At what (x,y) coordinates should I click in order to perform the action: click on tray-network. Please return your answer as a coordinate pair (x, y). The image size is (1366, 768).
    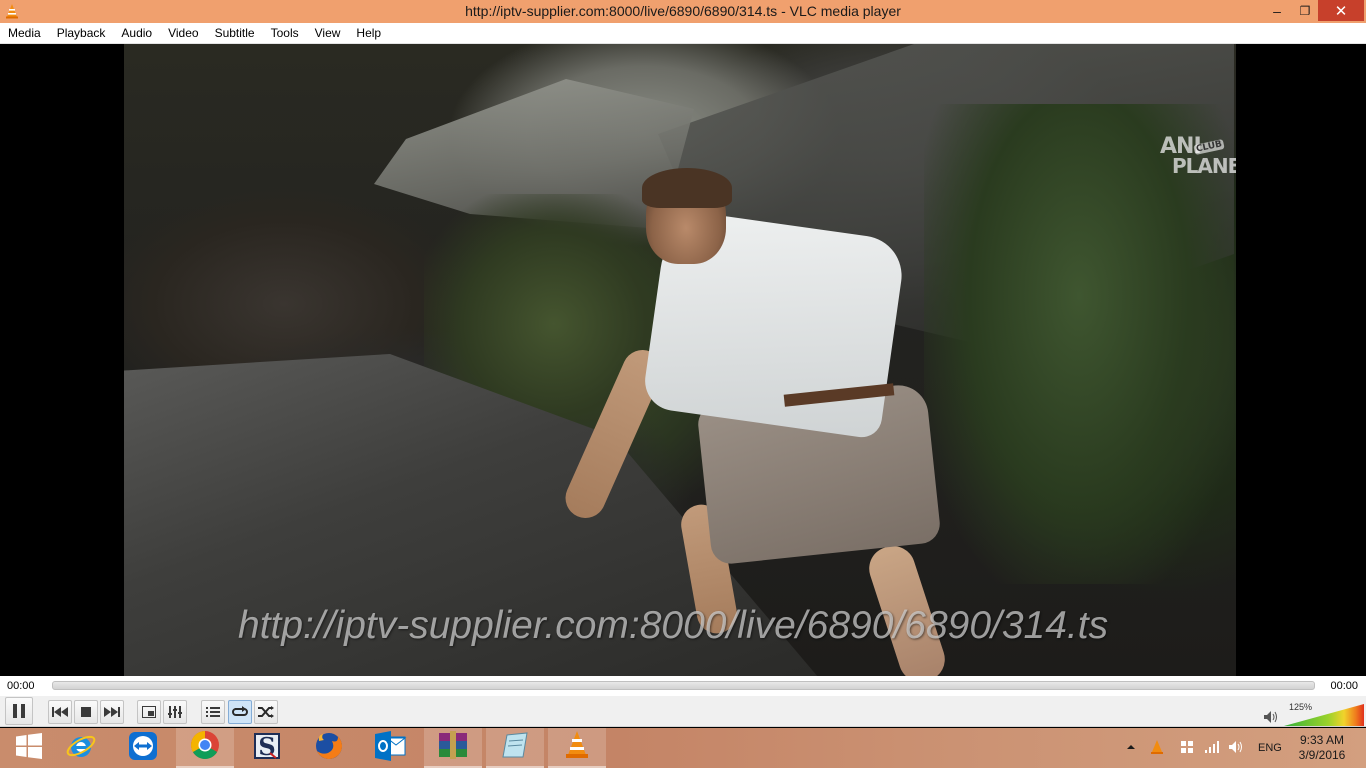
    Looking at the image, I should click on (1212, 748).